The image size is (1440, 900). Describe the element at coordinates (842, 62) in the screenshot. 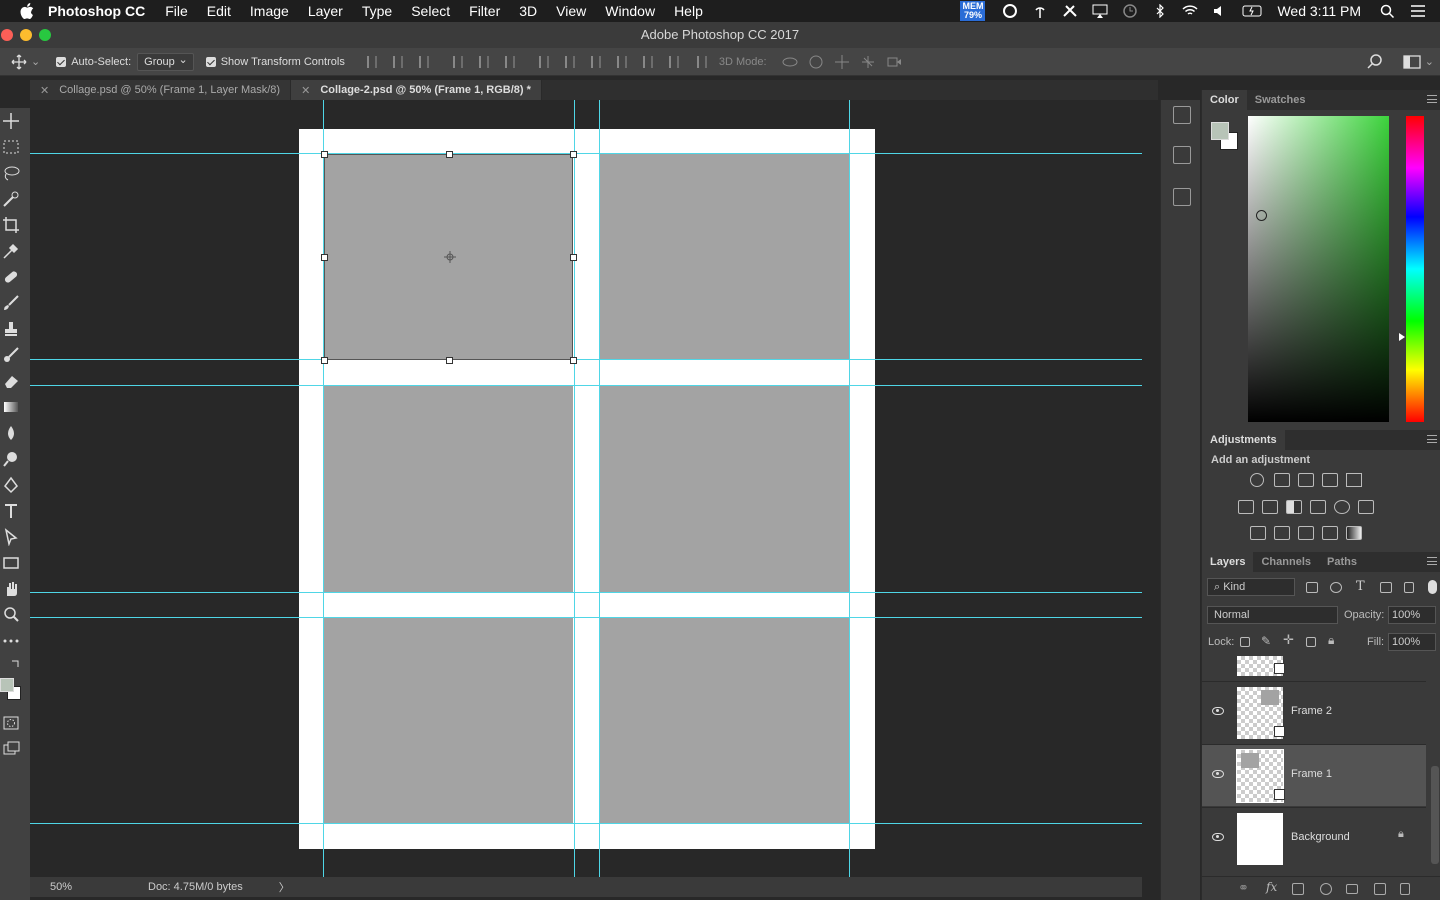

I see `3d-pan-icon` at that location.